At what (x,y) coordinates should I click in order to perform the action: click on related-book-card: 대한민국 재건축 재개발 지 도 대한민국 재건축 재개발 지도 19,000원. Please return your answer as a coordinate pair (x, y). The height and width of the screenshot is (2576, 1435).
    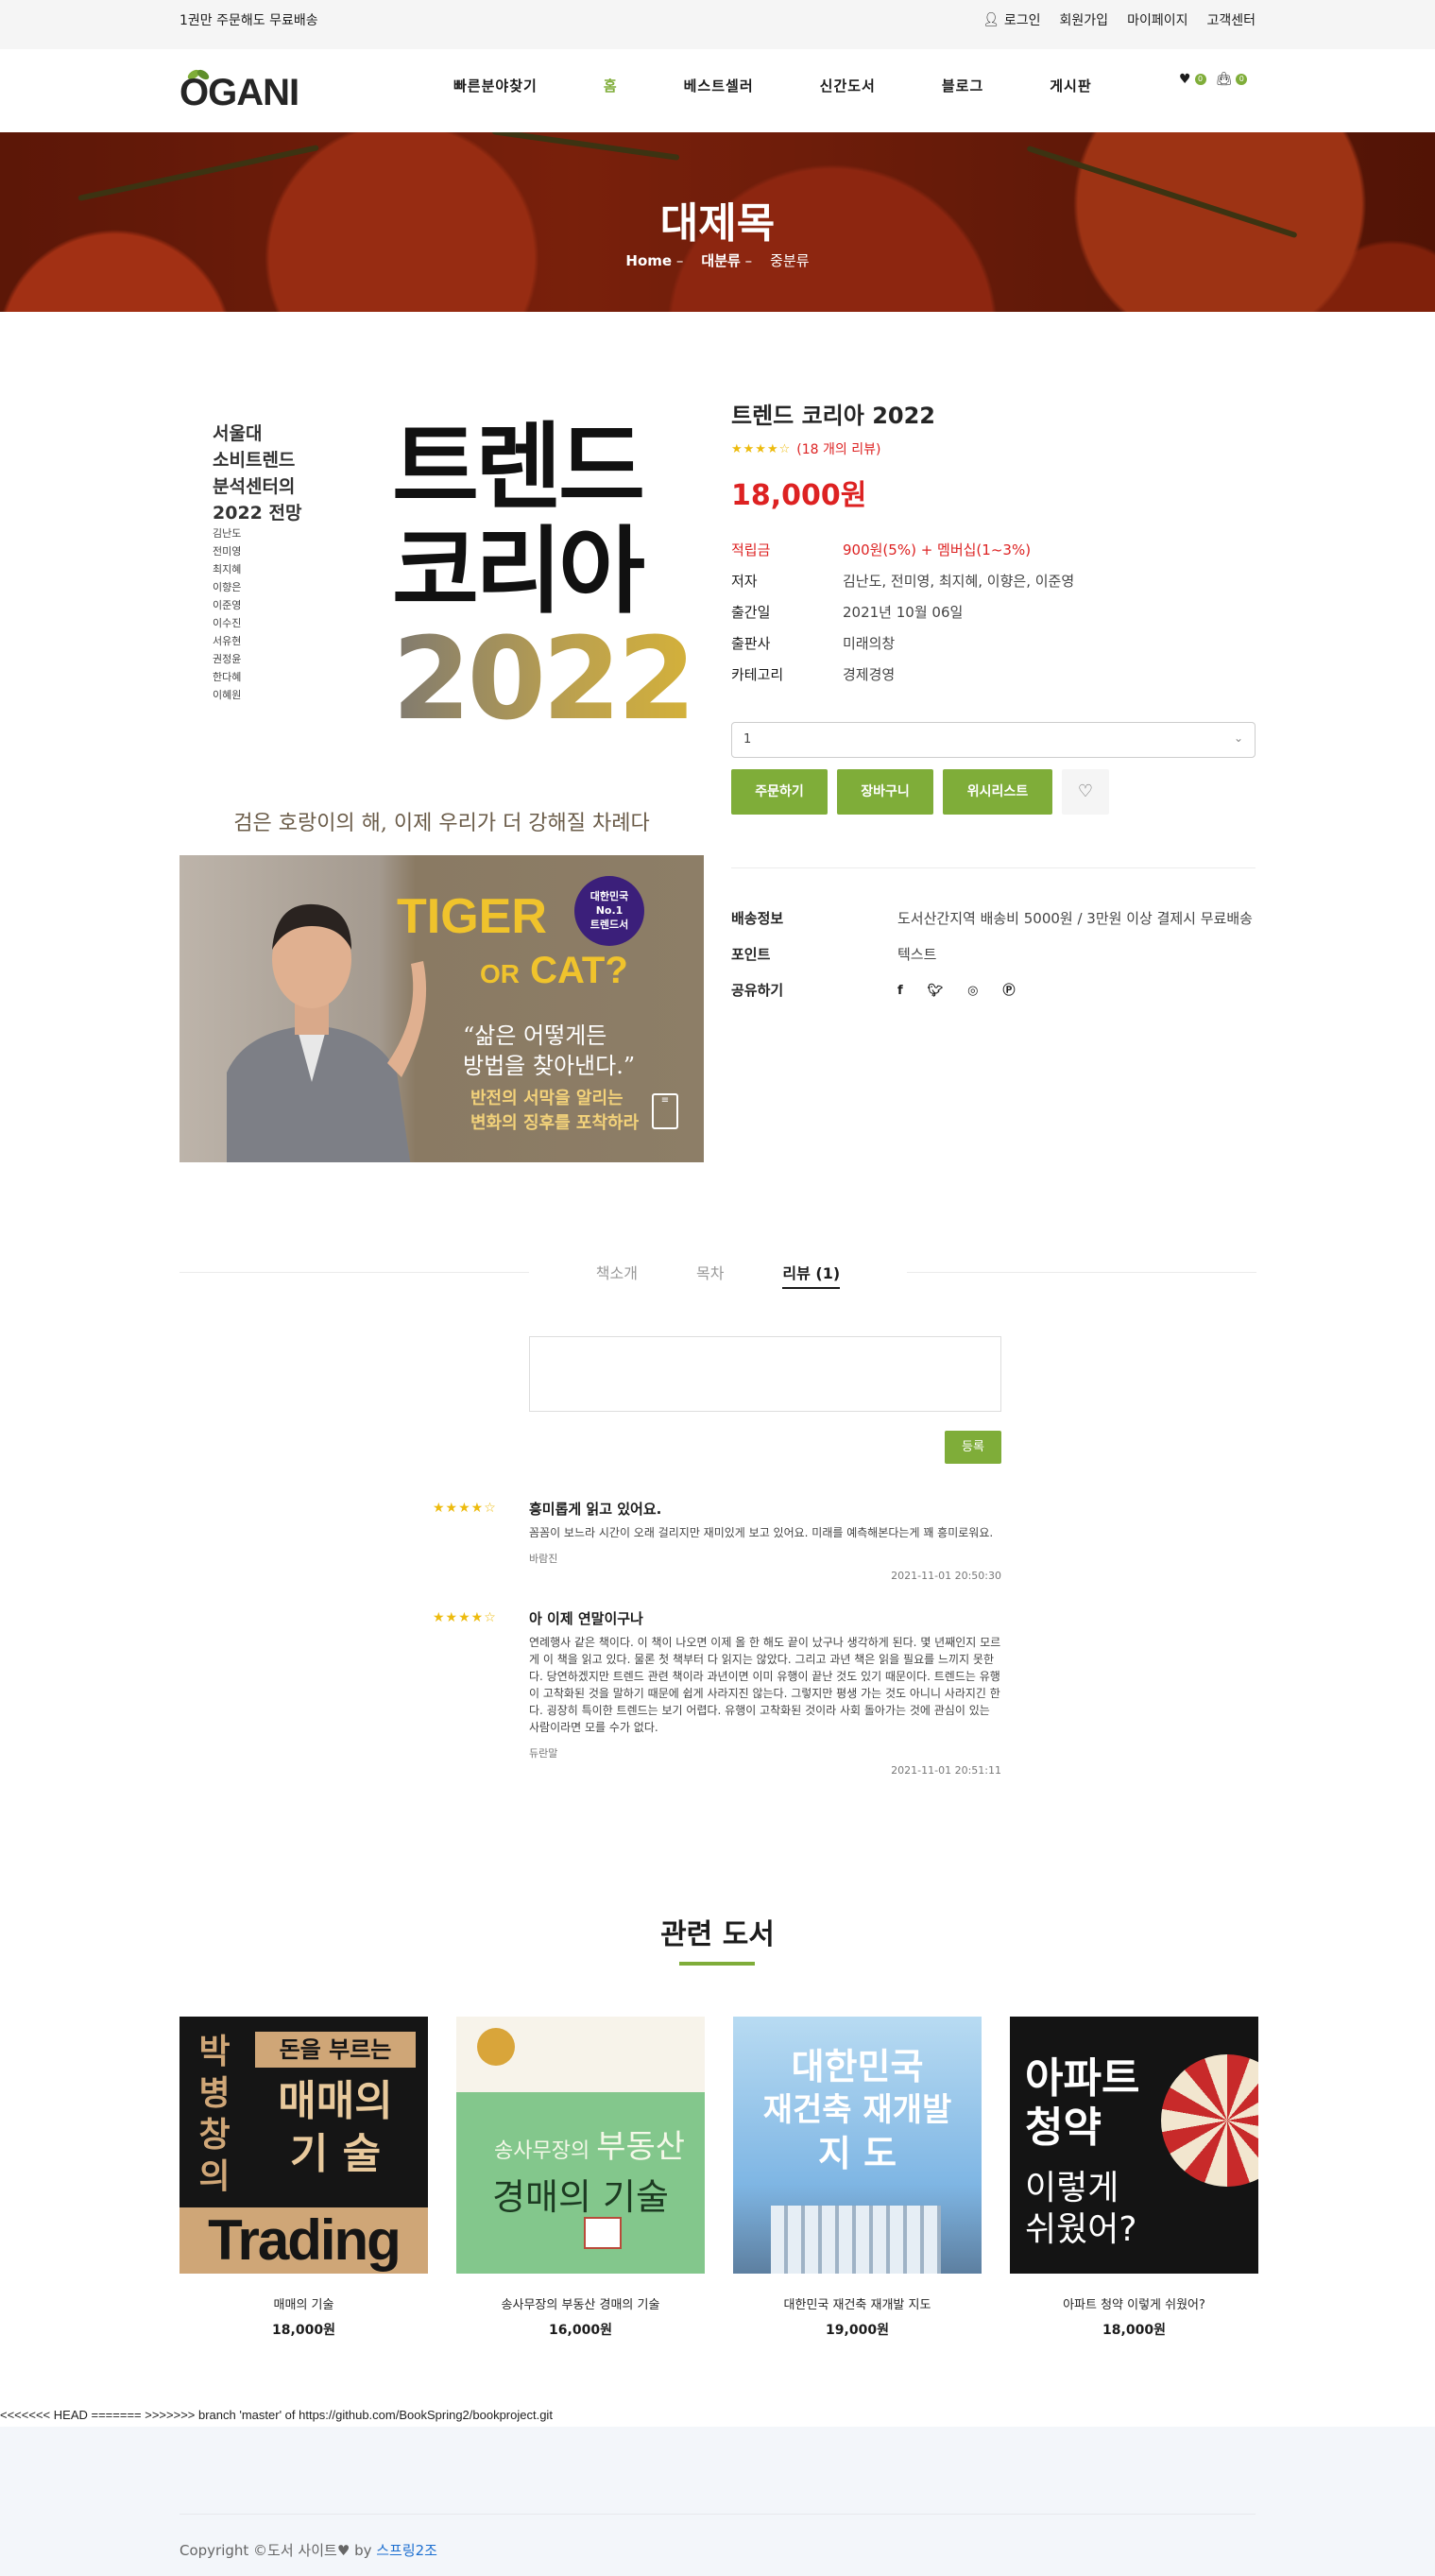
    Looking at the image, I should click on (858, 2178).